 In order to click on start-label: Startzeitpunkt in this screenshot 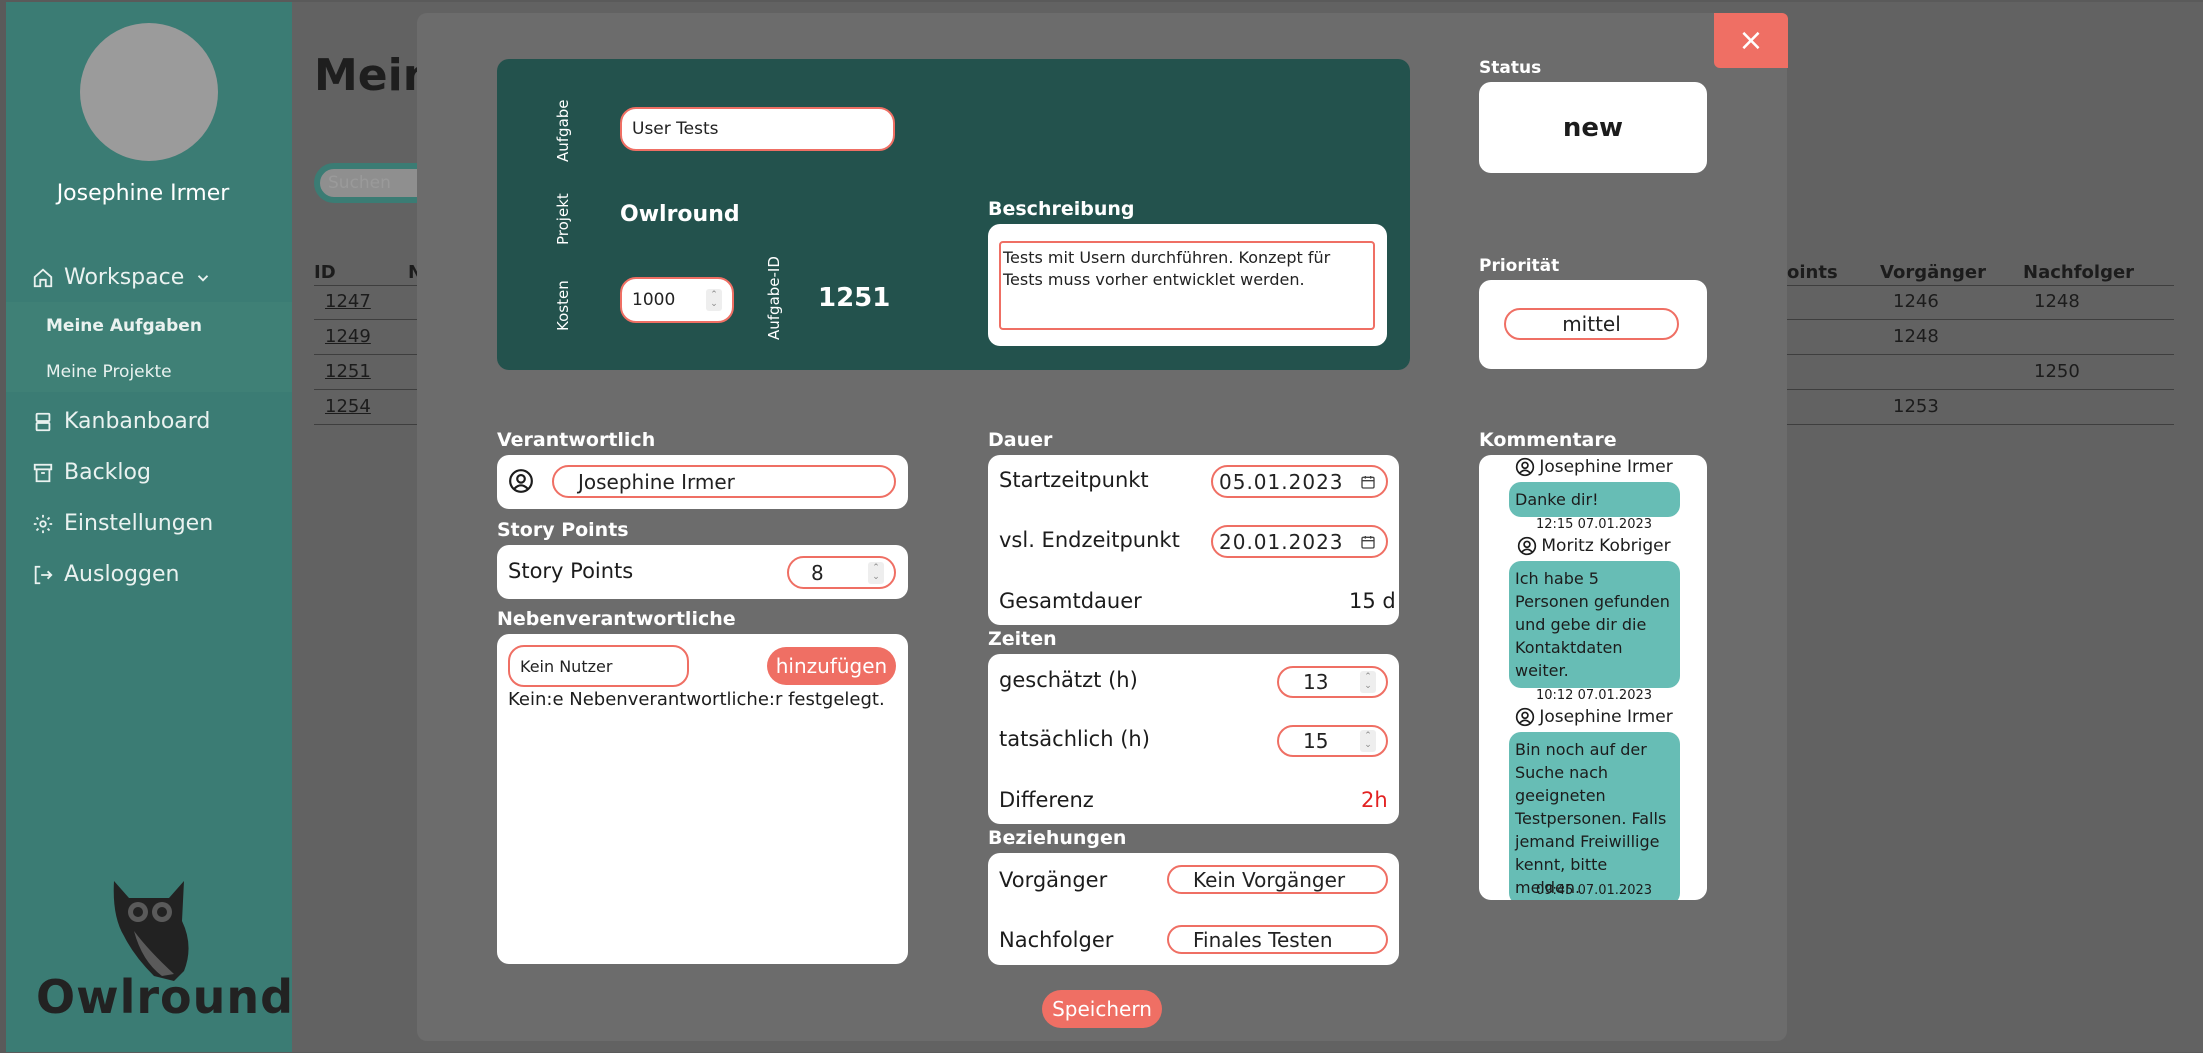, I will do `click(1074, 480)`.